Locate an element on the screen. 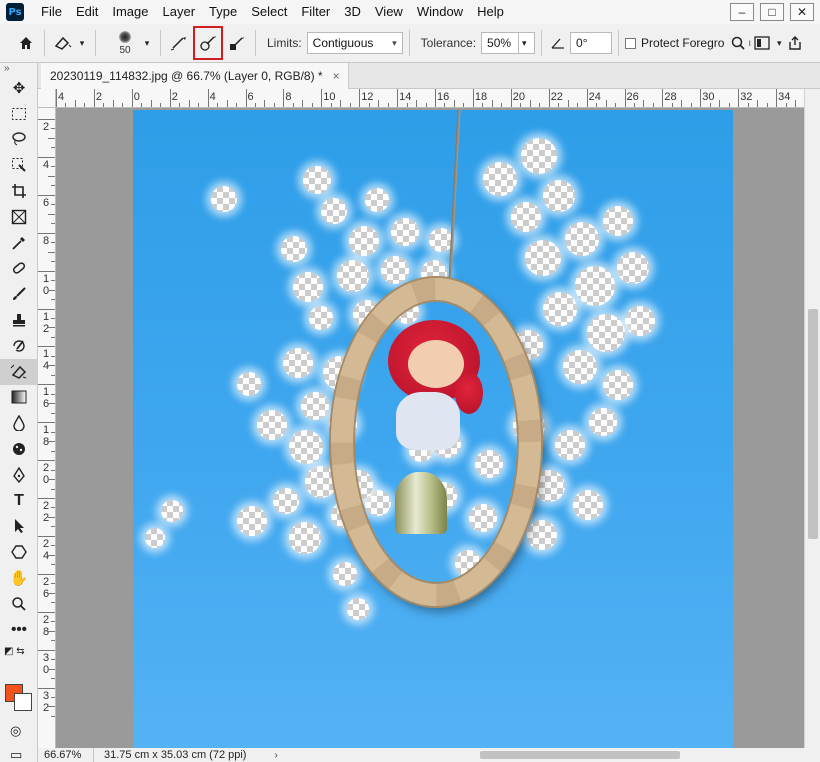  gradient-tool-icon is located at coordinates (19, 398).